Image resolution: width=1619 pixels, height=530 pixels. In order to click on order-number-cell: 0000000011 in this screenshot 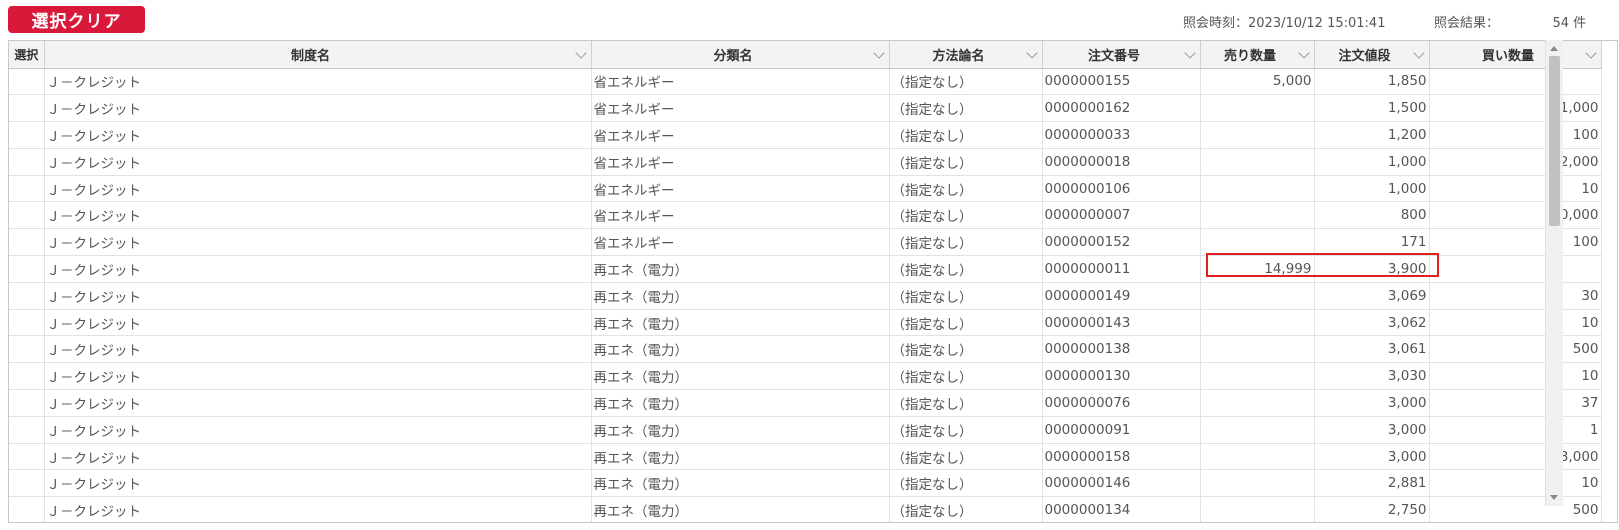, I will do `click(1121, 269)`.